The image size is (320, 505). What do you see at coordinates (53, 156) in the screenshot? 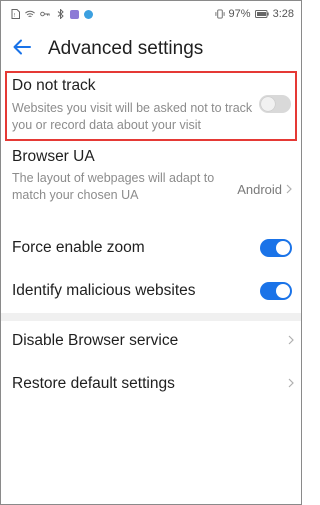
I see `browser-ua-title: Browser UA` at bounding box center [53, 156].